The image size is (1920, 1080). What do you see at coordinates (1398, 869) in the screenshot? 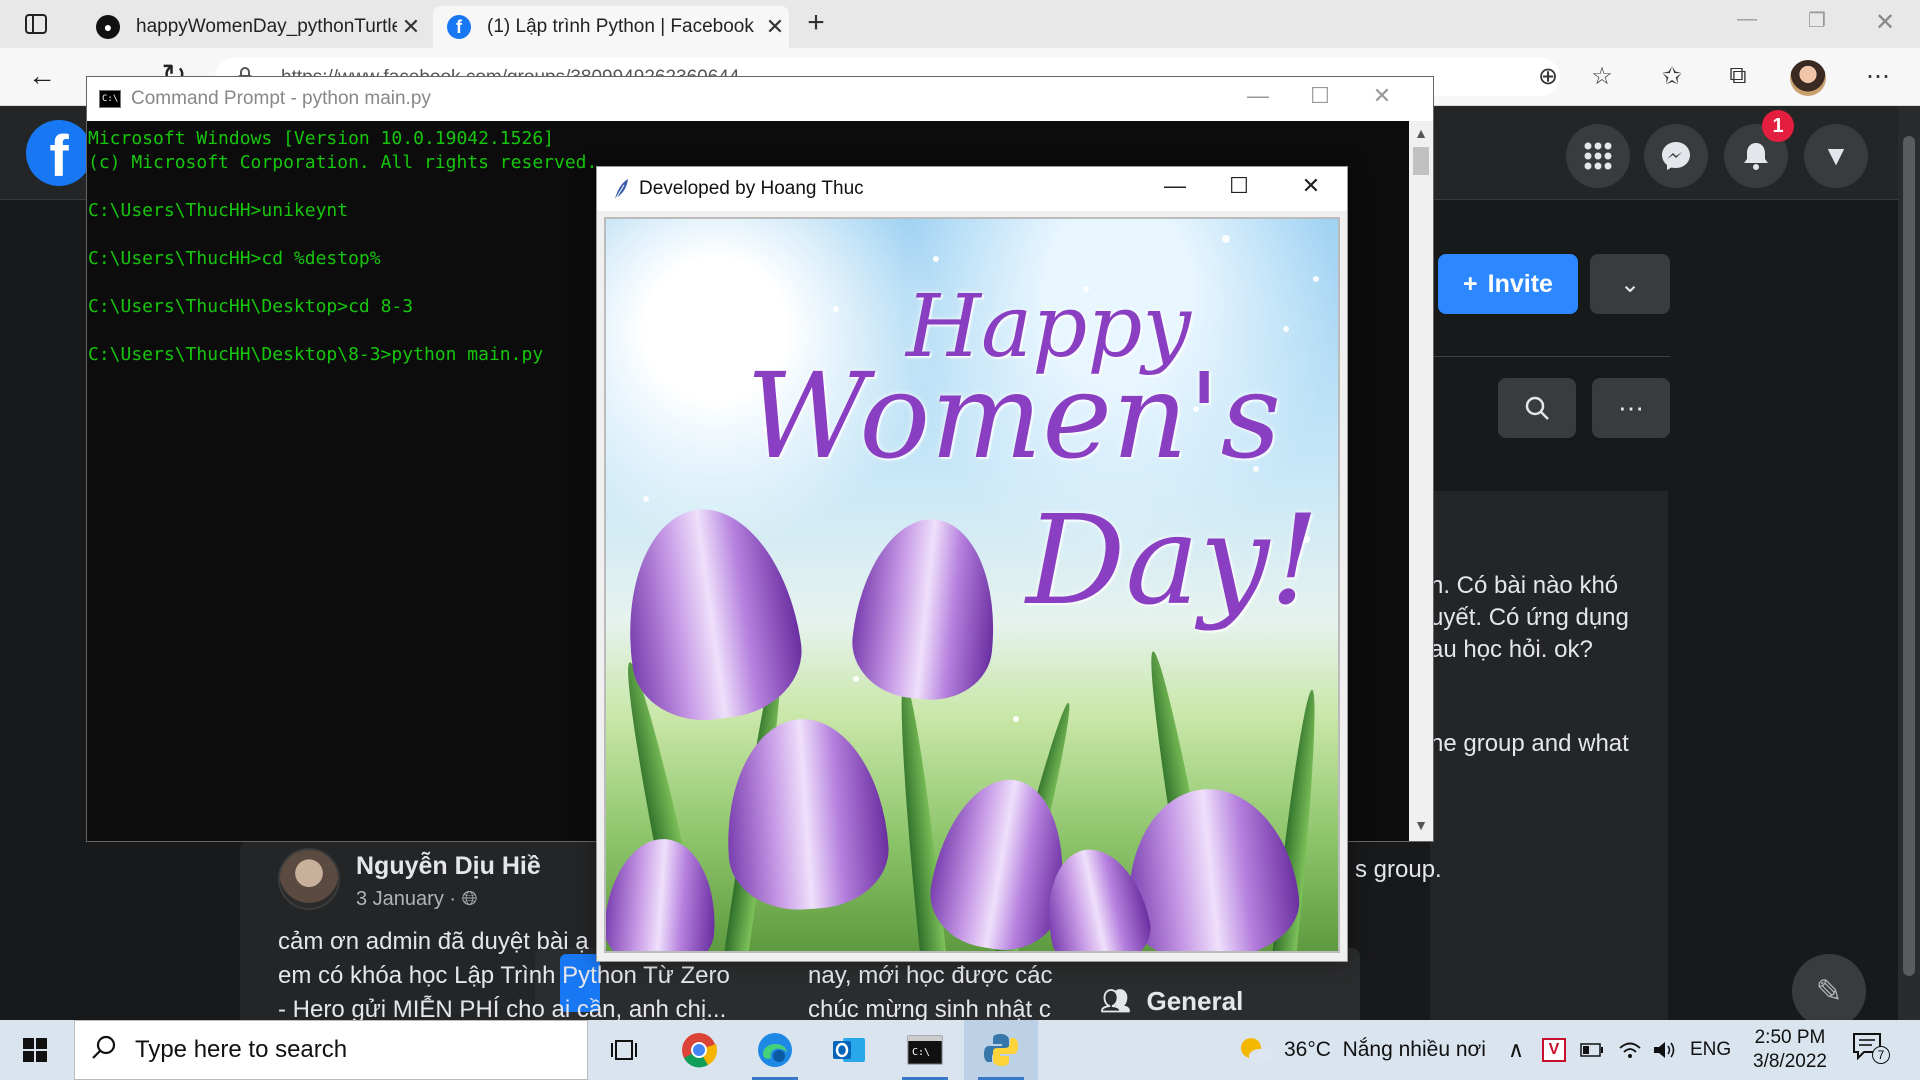
I see `about-text-line: s group.` at bounding box center [1398, 869].